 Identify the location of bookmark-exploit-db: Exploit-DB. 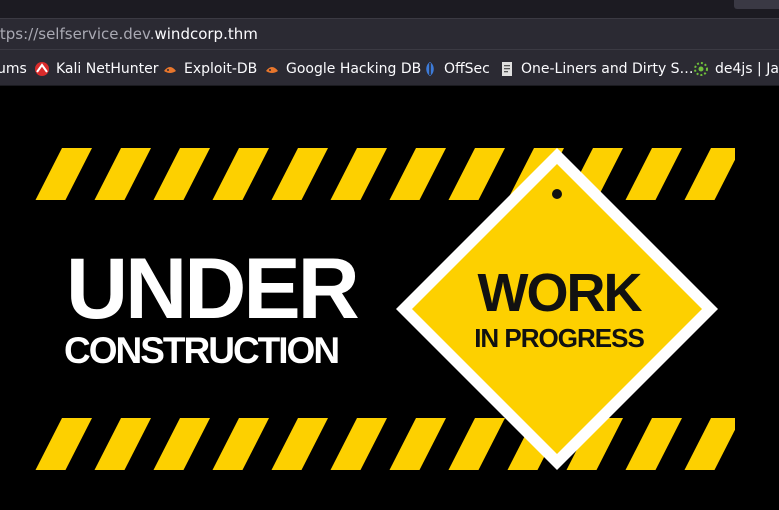
(209, 69).